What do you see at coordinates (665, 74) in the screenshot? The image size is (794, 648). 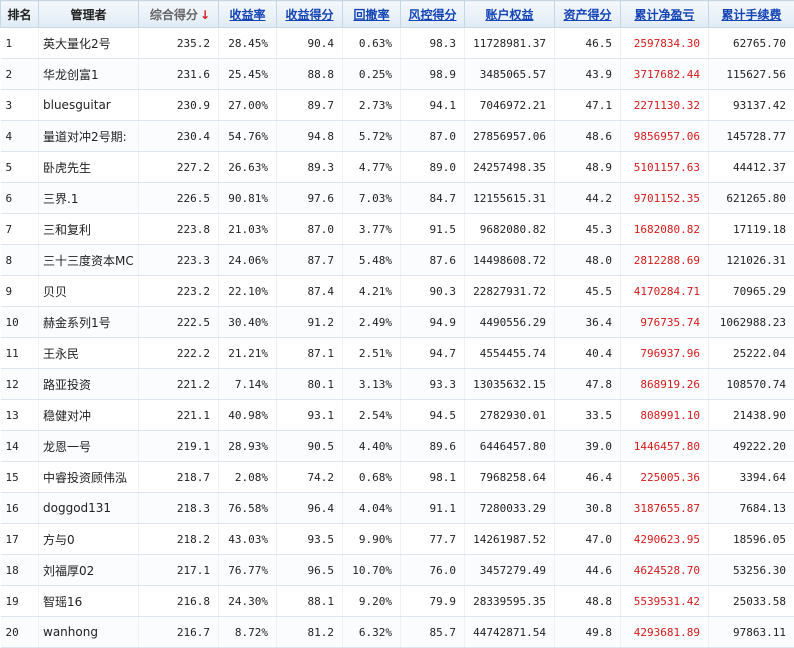 I see `net-profit-cell: 3717682.44` at bounding box center [665, 74].